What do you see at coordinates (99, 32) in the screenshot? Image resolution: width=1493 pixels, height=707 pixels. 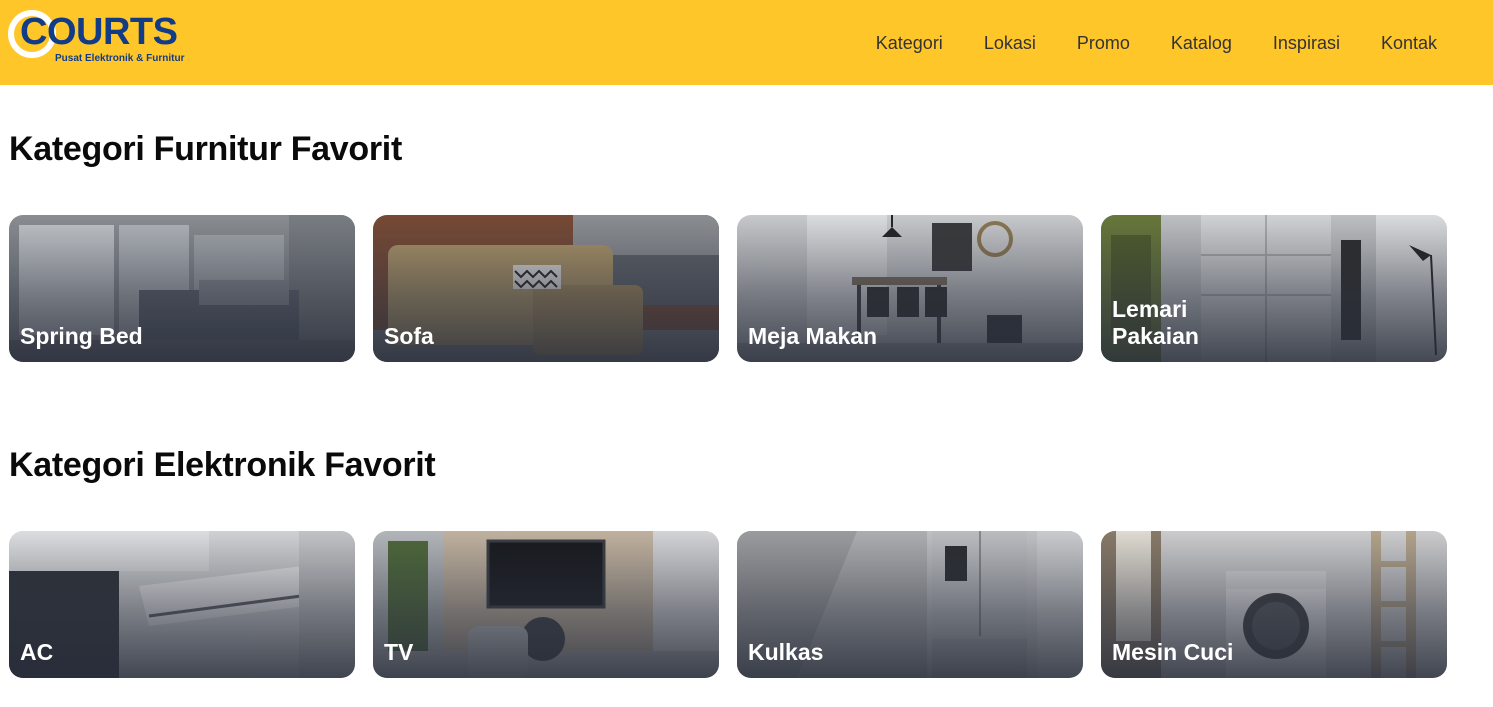 I see `logo-wordmark: COURTS` at bounding box center [99, 32].